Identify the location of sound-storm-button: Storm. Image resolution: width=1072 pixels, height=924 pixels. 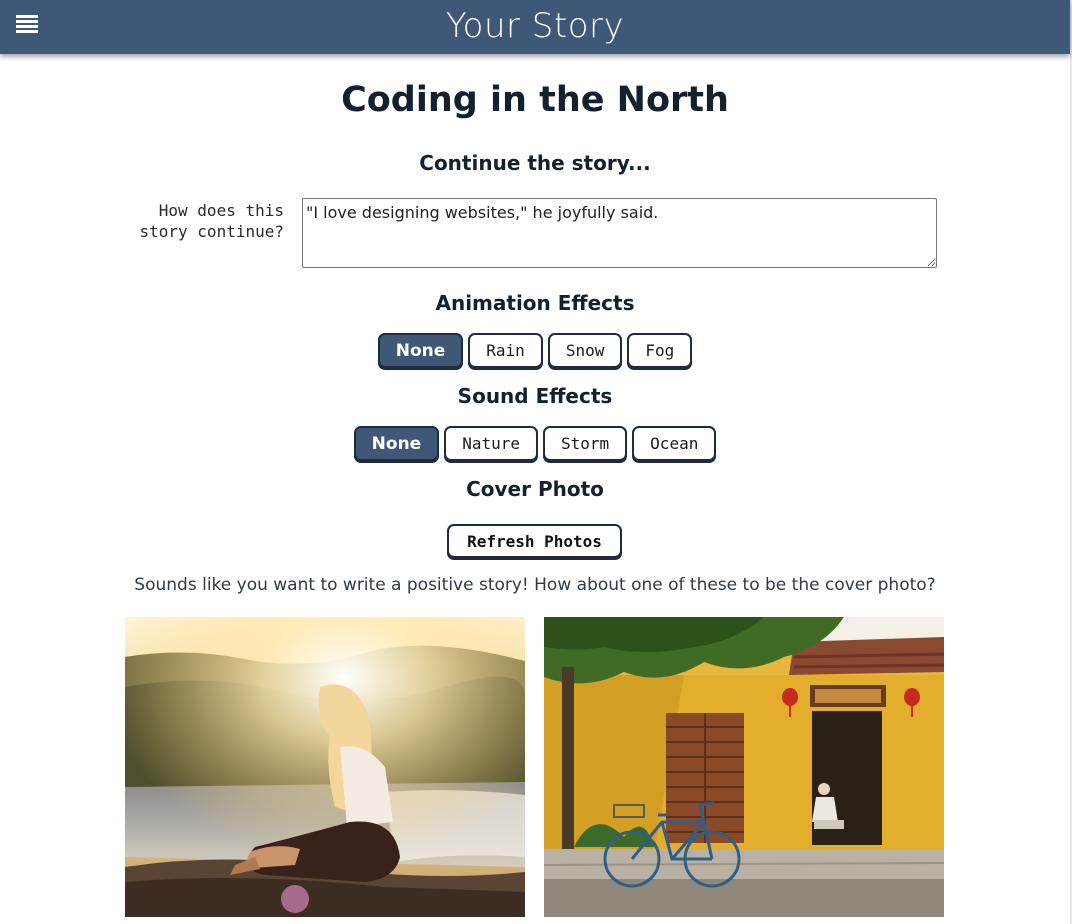
(585, 443).